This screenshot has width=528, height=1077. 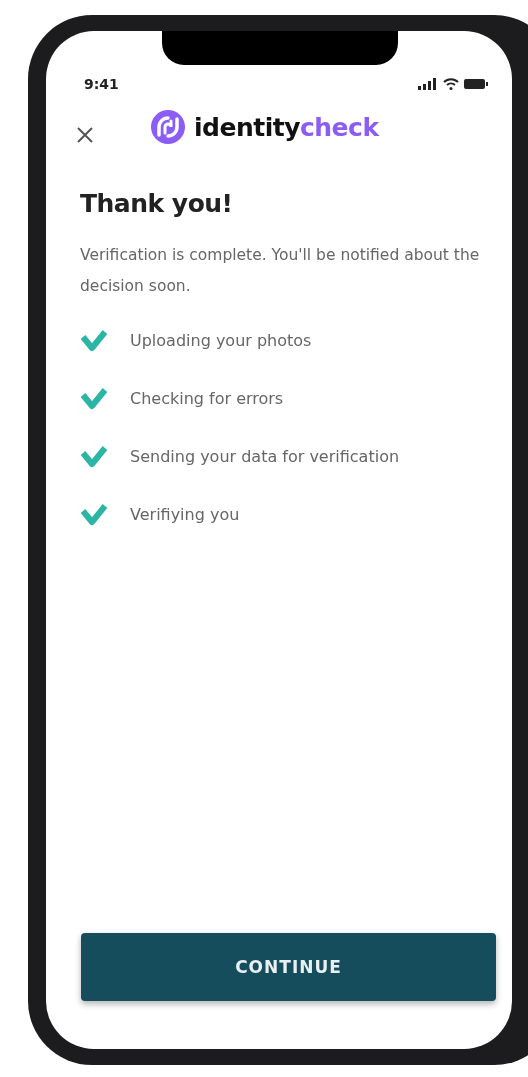 What do you see at coordinates (168, 127) in the screenshot?
I see `swirl-logo-icon` at bounding box center [168, 127].